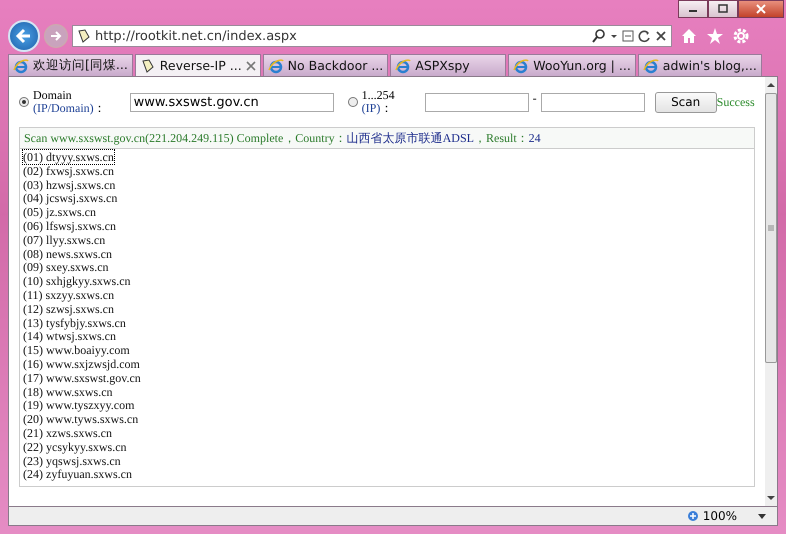  I want to click on zoom-icon, so click(692, 516).